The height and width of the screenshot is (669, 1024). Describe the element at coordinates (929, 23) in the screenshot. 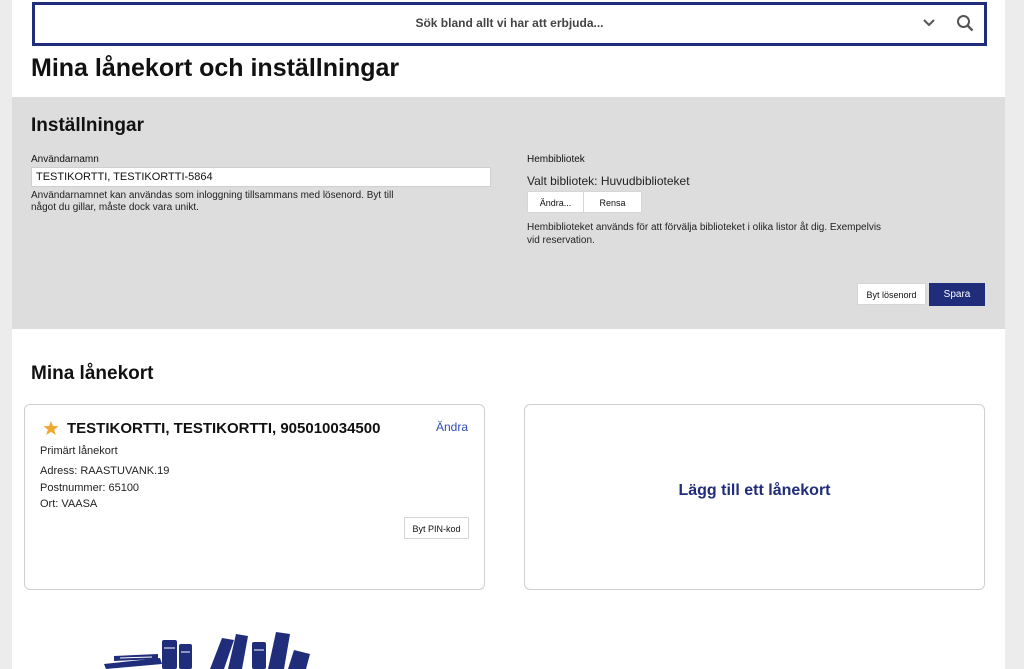

I see `chevron-down-icon` at that location.